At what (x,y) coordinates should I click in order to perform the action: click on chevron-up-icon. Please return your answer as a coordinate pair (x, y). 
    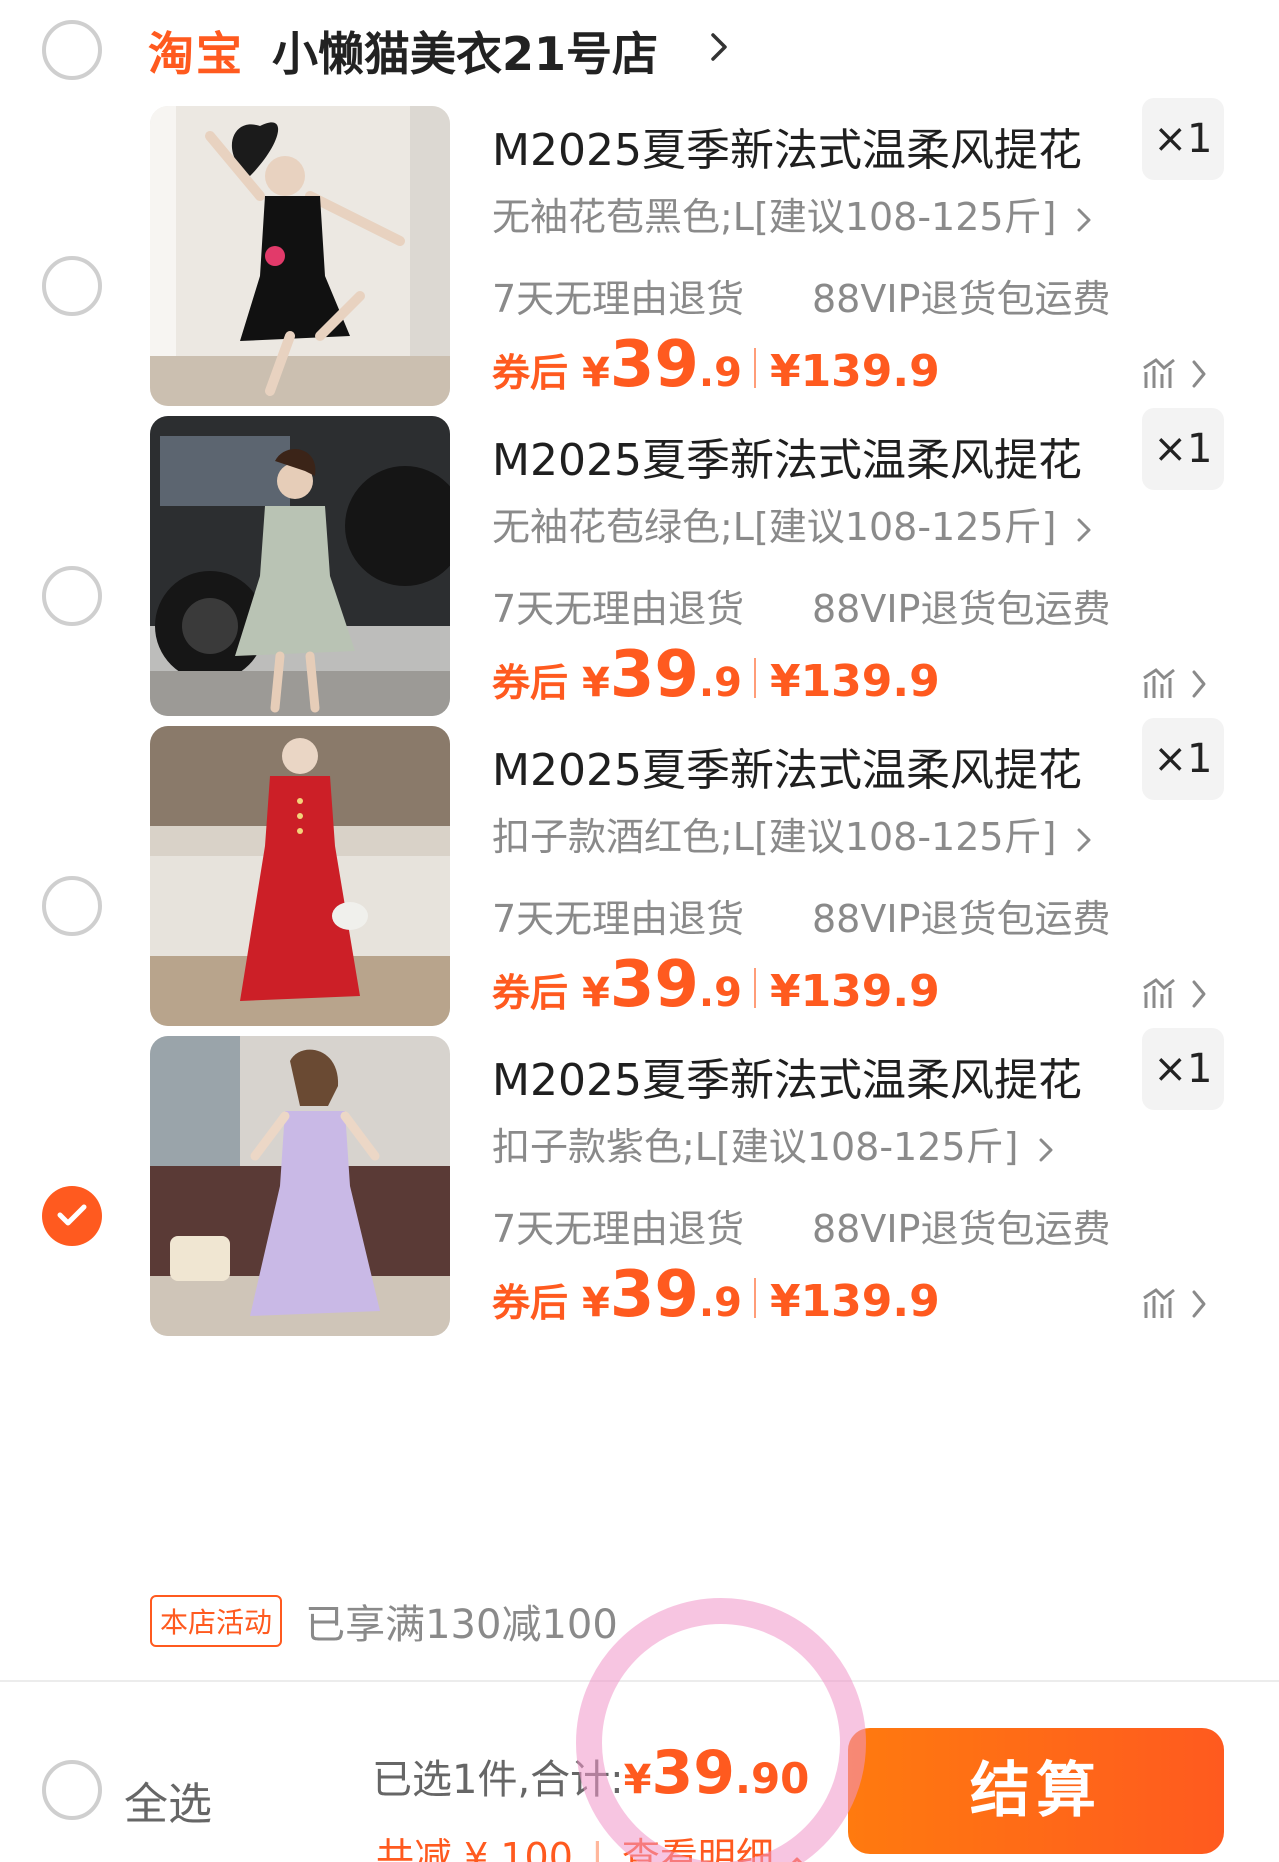
    Looking at the image, I should click on (797, 1859).